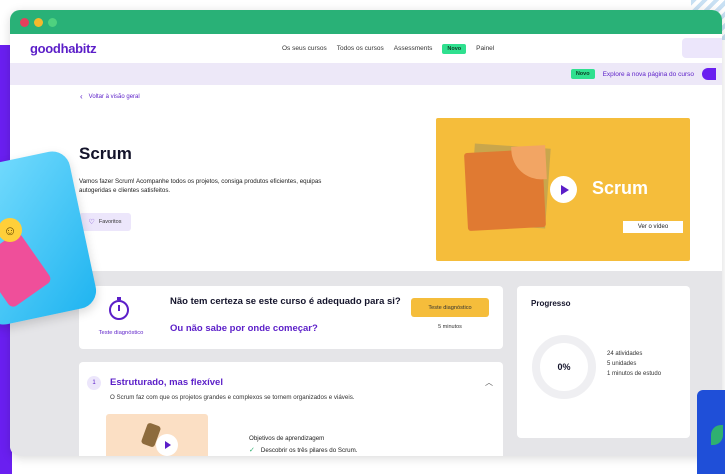 The width and height of the screenshot is (725, 474). Describe the element at coordinates (24, 22) in the screenshot. I see `close-window-dot` at that location.